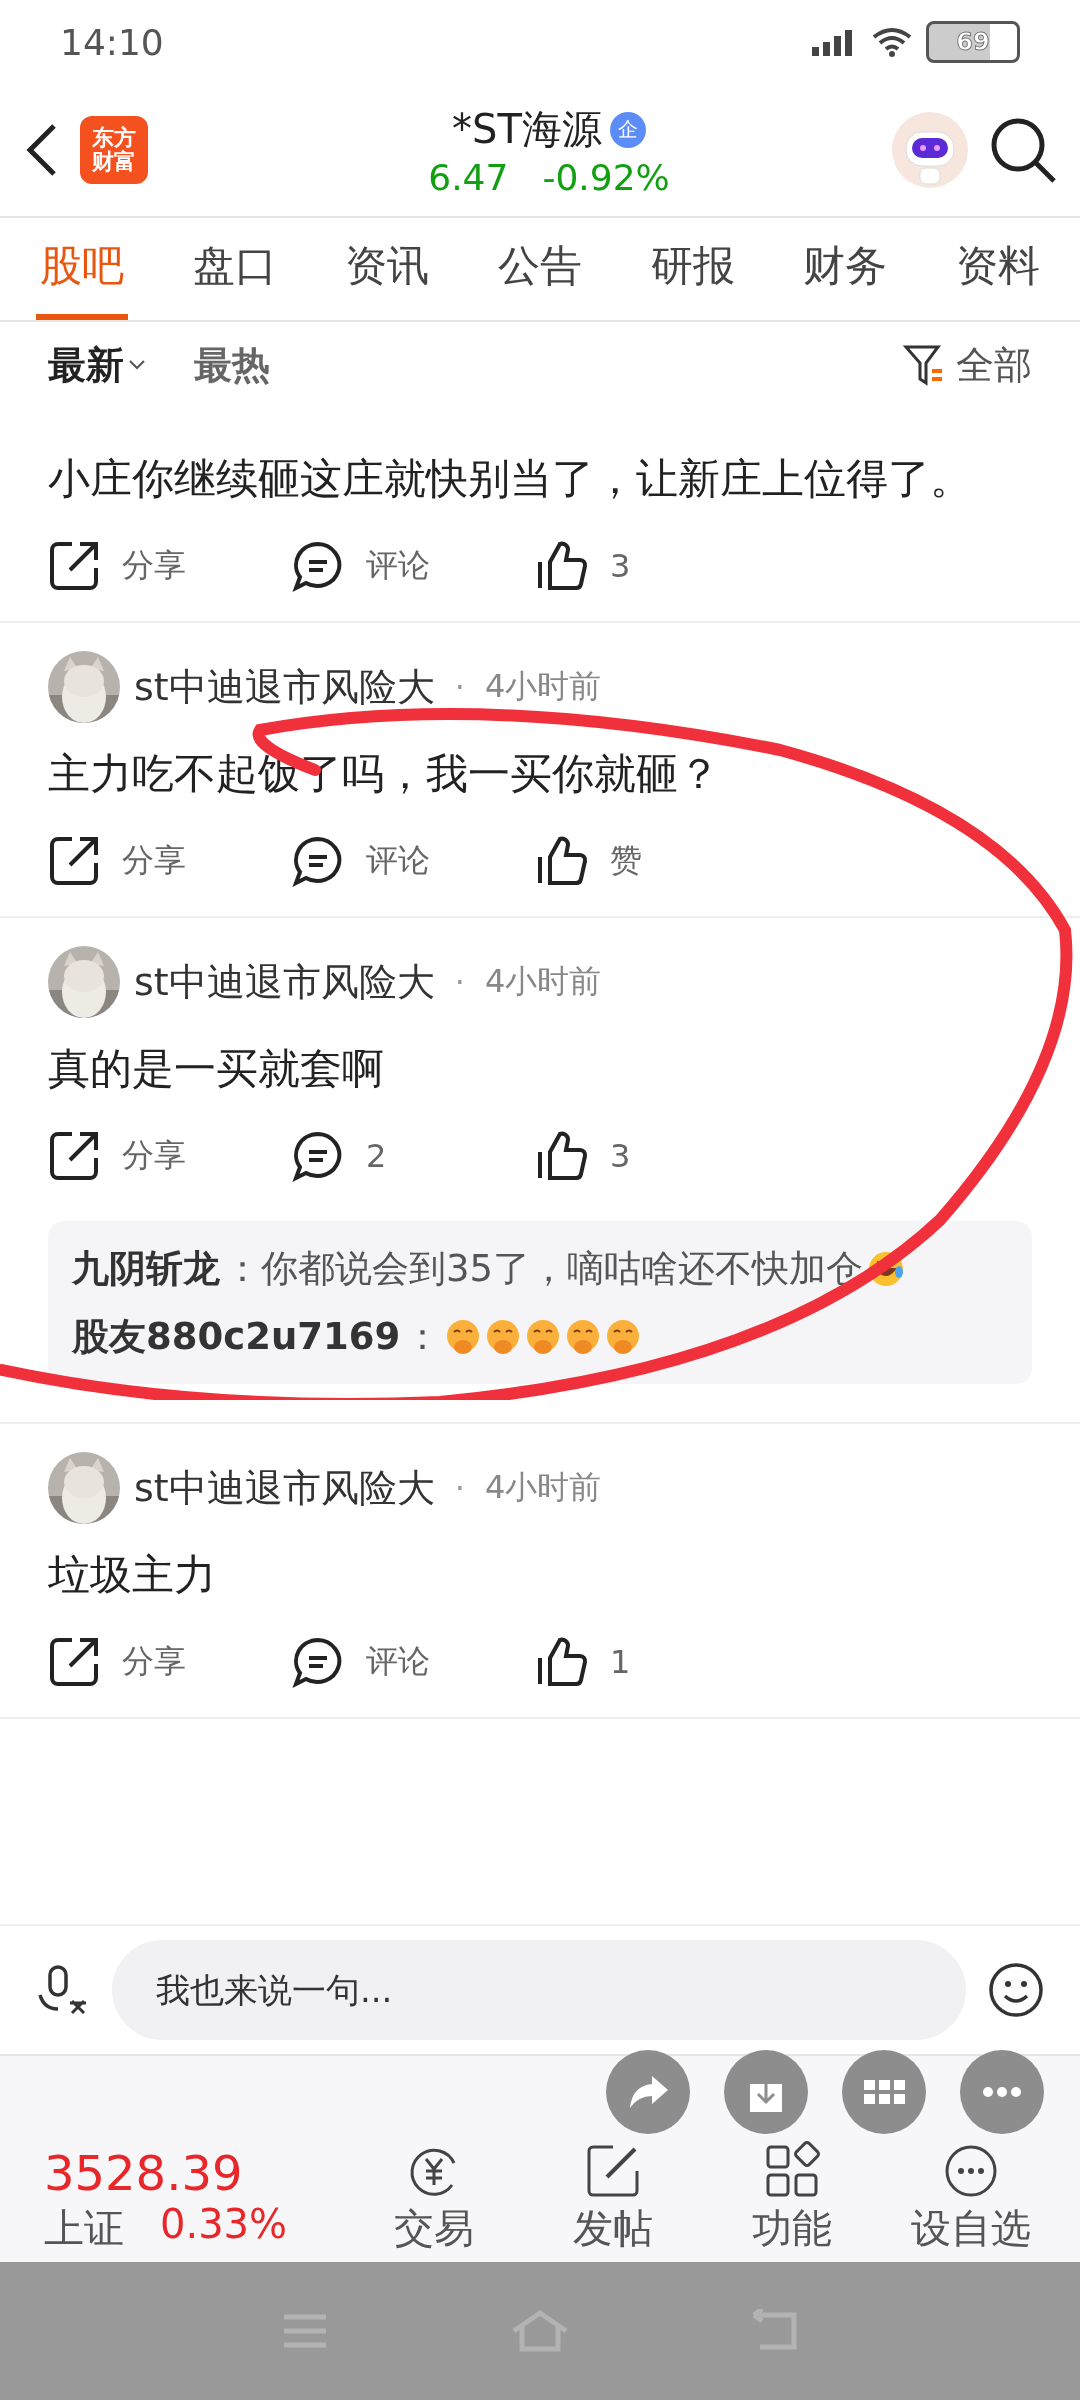  Describe the element at coordinates (997, 269) in the screenshot. I see `tab: 资料` at that location.